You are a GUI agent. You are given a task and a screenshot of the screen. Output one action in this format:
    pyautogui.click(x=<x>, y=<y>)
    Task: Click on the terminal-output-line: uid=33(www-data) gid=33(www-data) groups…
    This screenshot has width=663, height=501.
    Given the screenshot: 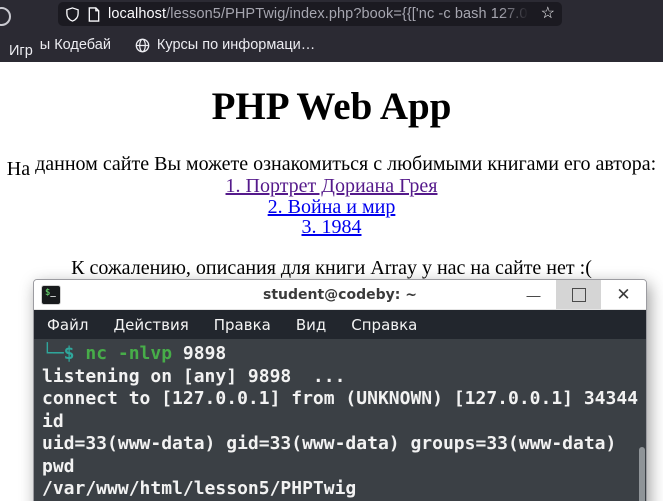 What is the action you would take?
    pyautogui.click(x=329, y=443)
    